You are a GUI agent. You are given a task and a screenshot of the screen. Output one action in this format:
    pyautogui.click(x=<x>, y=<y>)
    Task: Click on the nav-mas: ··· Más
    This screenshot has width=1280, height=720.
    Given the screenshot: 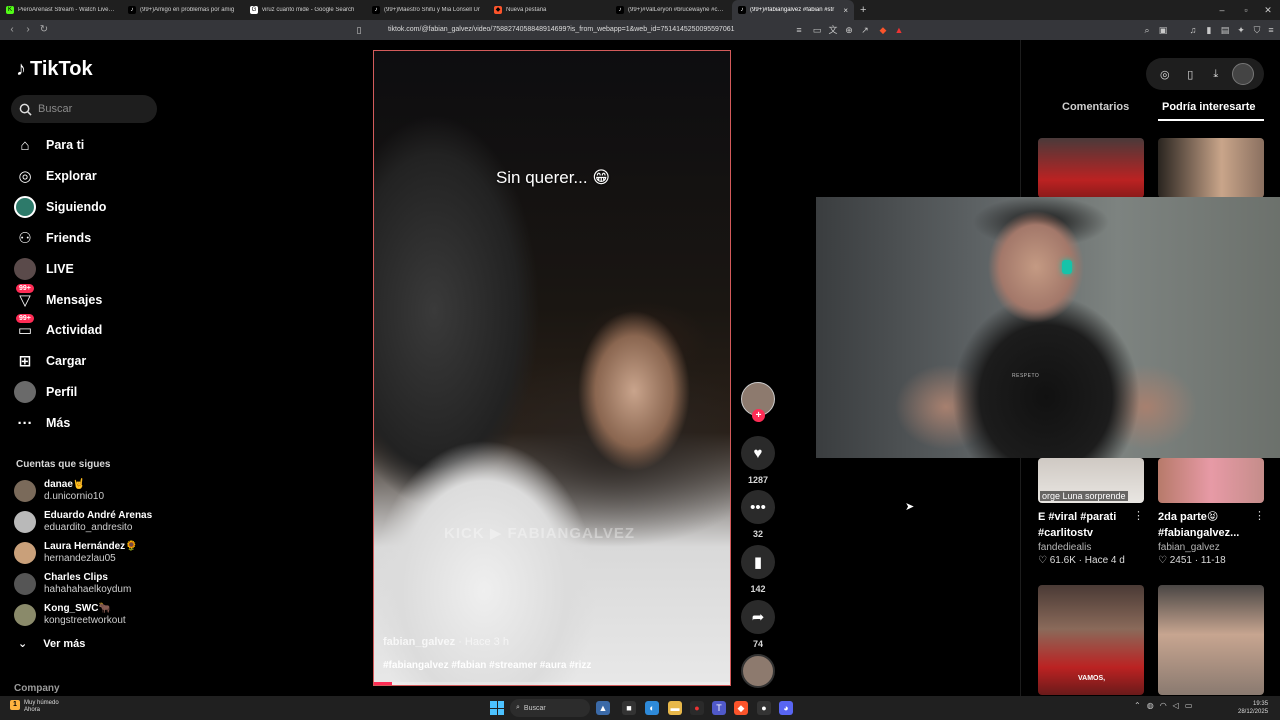 What is the action you would take?
    pyautogui.click(x=42, y=423)
    